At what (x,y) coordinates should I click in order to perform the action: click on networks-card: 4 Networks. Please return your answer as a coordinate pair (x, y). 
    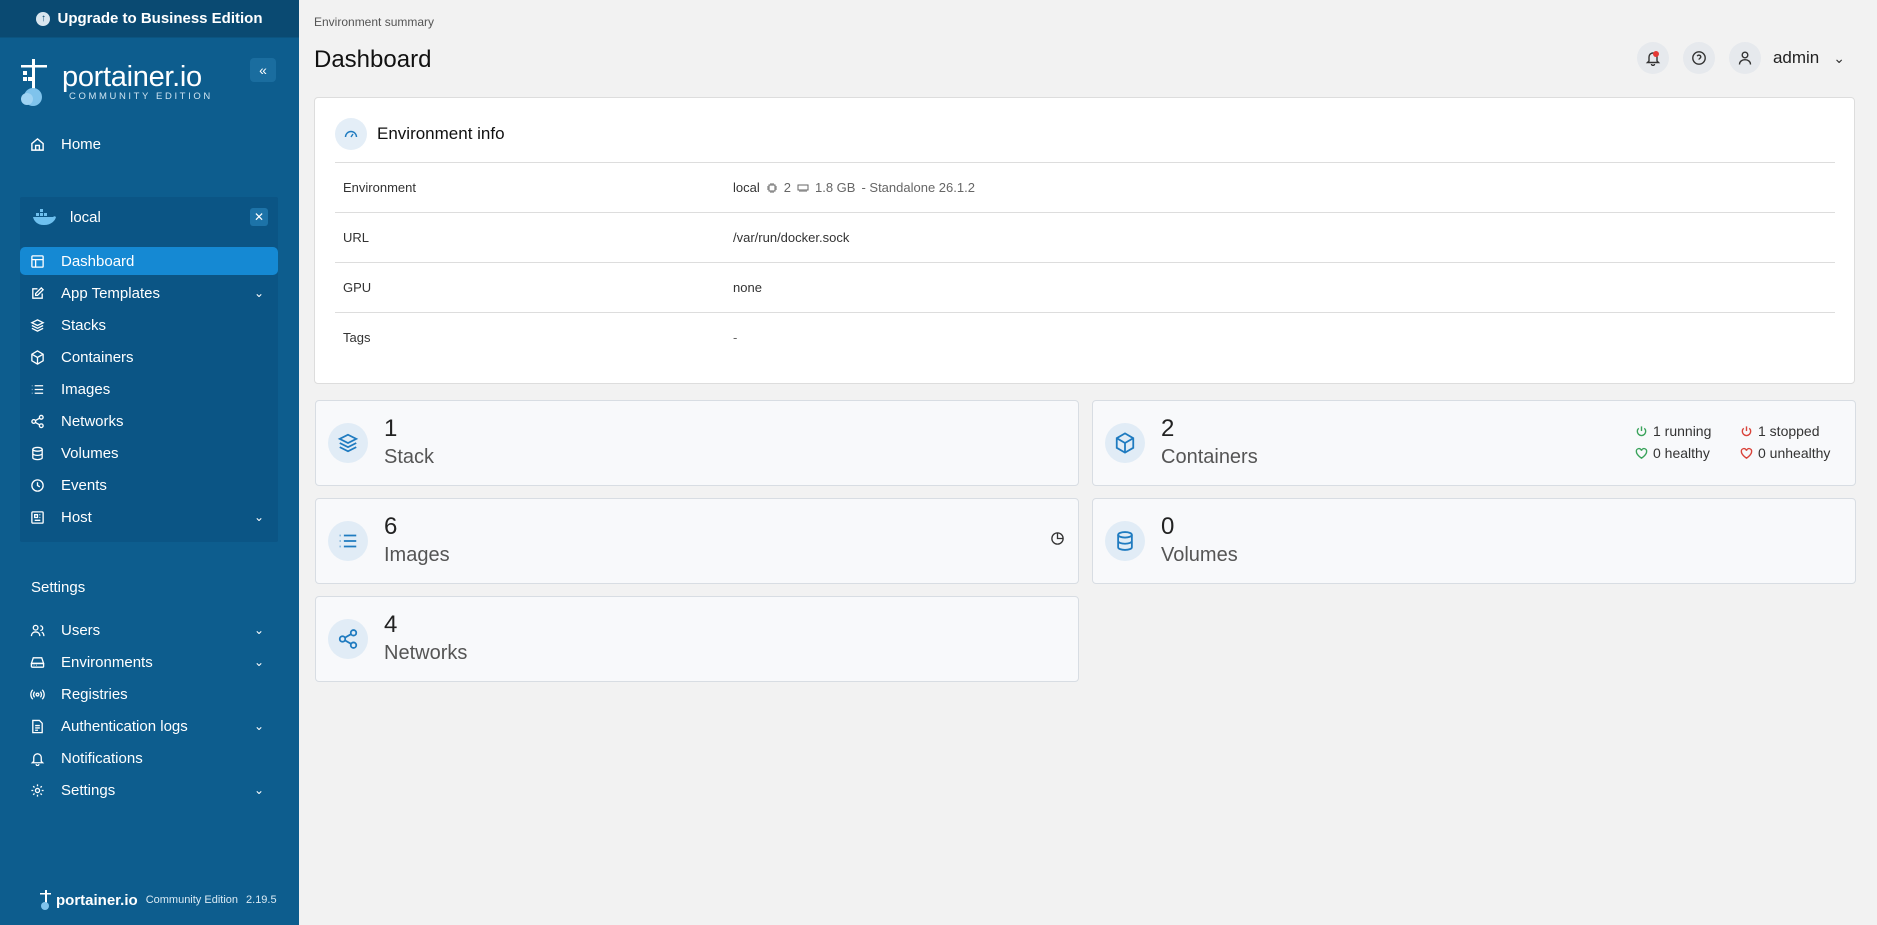
    Looking at the image, I should click on (697, 639).